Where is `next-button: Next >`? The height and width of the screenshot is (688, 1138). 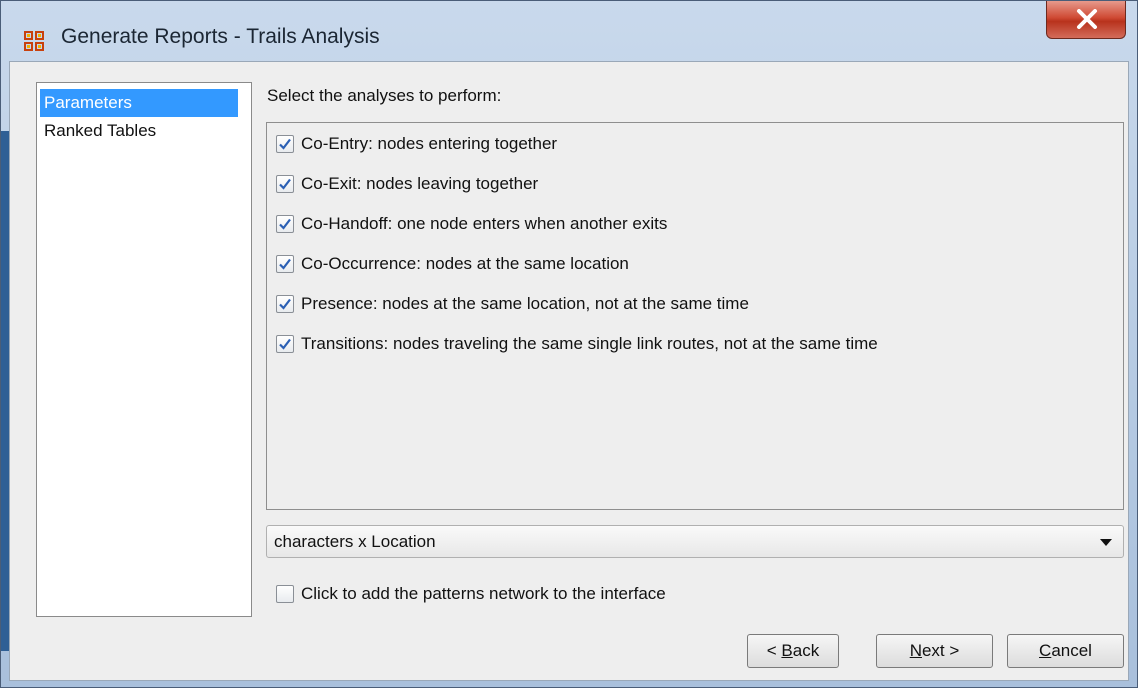 next-button: Next > is located at coordinates (934, 651).